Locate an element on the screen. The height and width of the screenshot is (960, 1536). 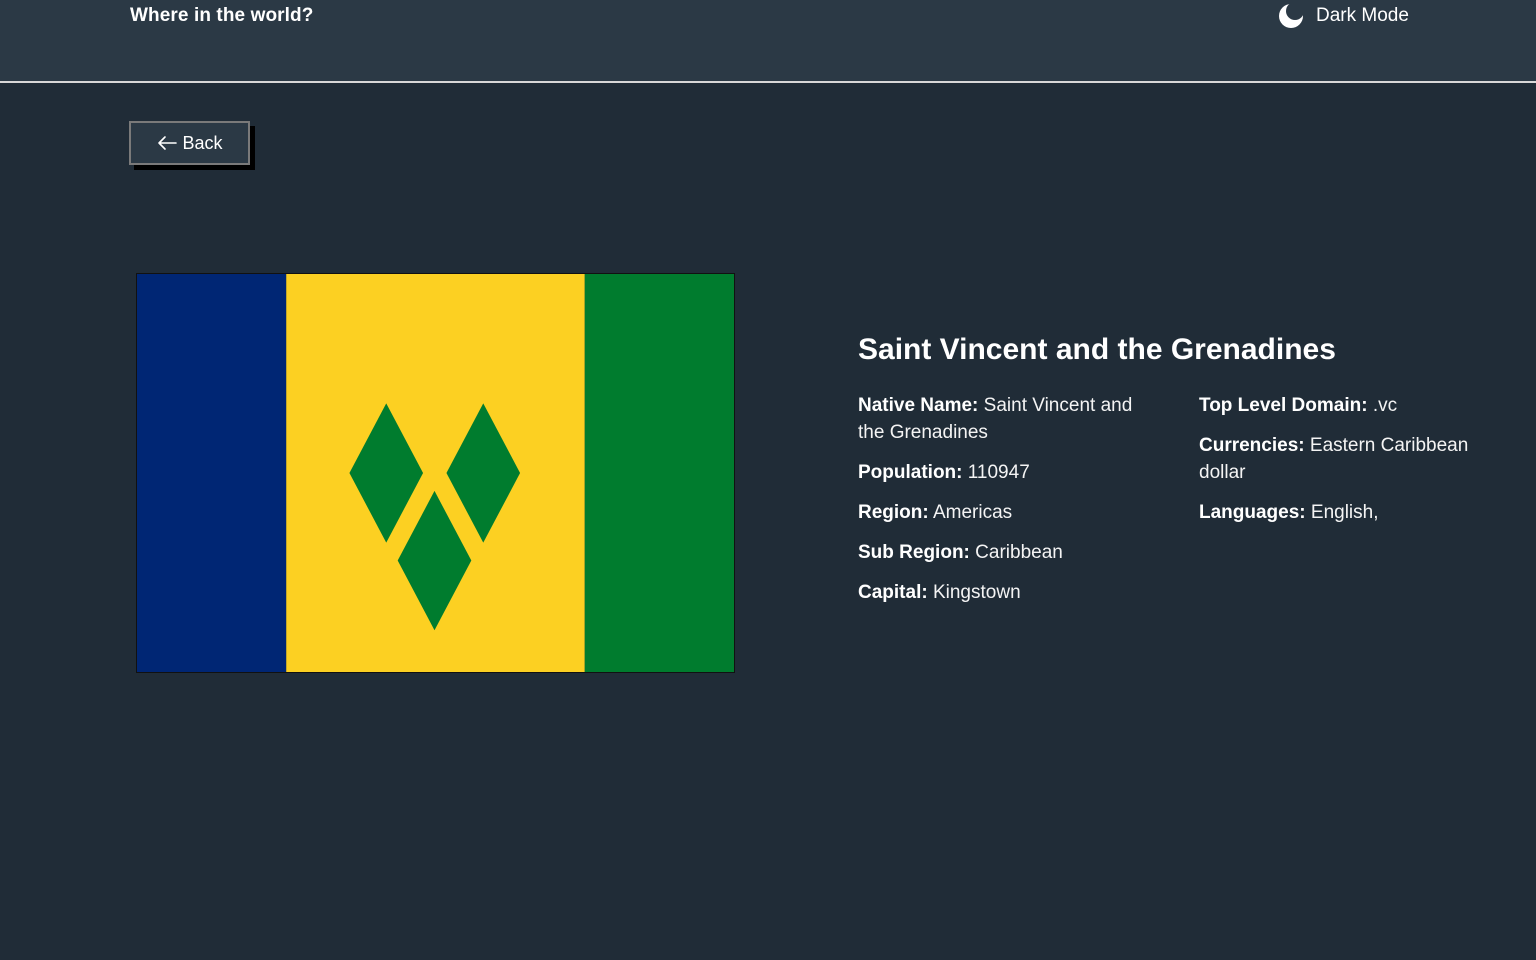
top-level-domain-row: Top Level Domain: .vc is located at coordinates (1344, 405).